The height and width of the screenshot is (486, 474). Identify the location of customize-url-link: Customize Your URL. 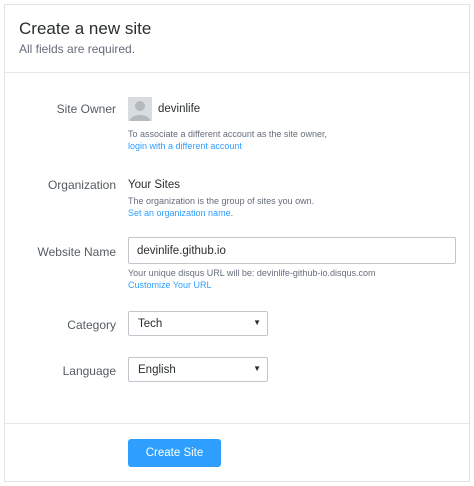
(170, 285).